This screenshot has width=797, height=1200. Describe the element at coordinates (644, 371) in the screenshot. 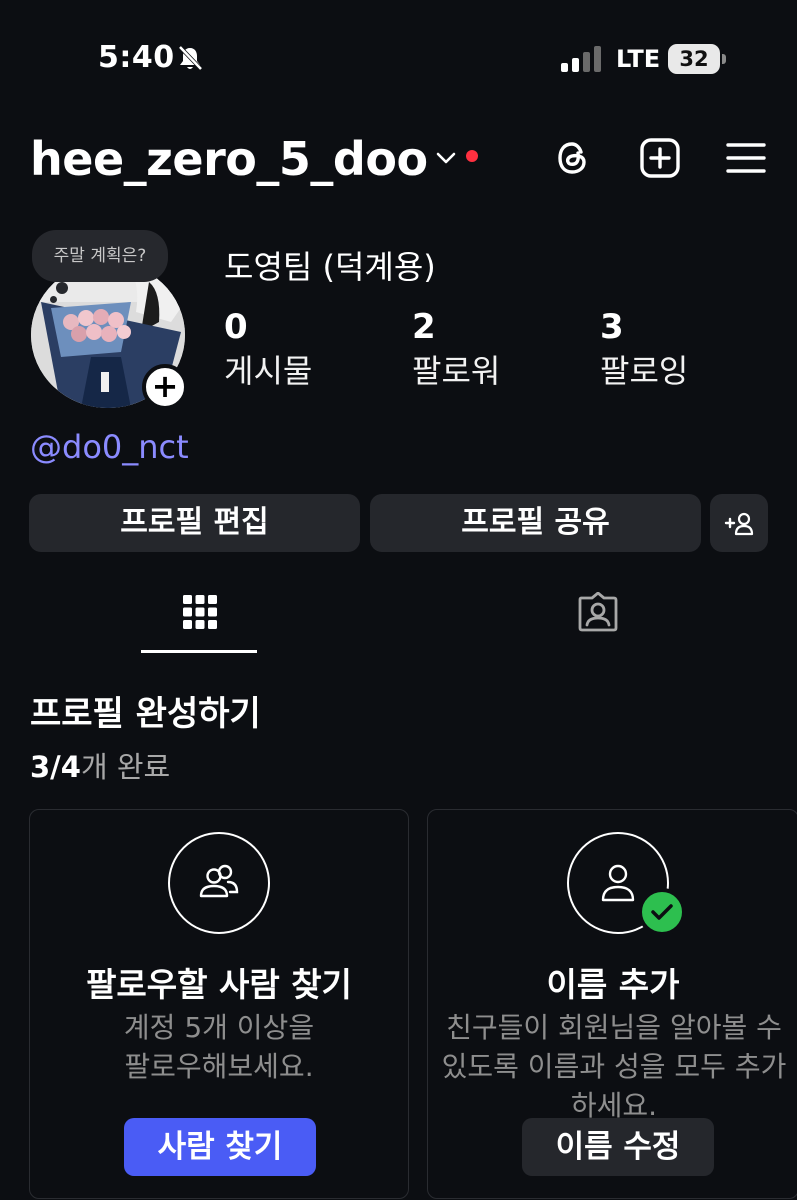

I see `stat-label: 팔로잉` at that location.